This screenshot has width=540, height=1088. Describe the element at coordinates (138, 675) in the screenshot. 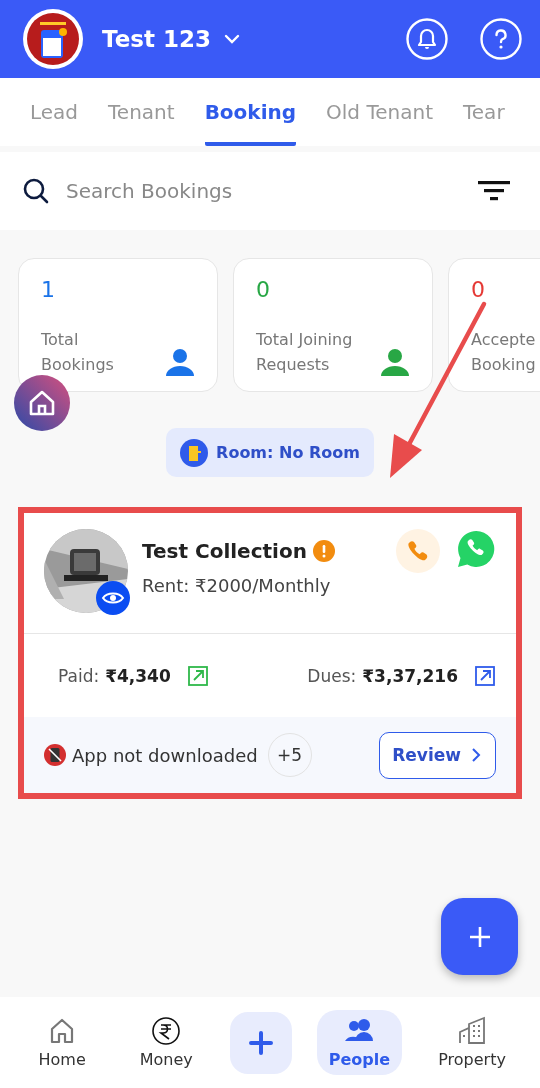

I see `paid-amount: ₹4,340` at that location.